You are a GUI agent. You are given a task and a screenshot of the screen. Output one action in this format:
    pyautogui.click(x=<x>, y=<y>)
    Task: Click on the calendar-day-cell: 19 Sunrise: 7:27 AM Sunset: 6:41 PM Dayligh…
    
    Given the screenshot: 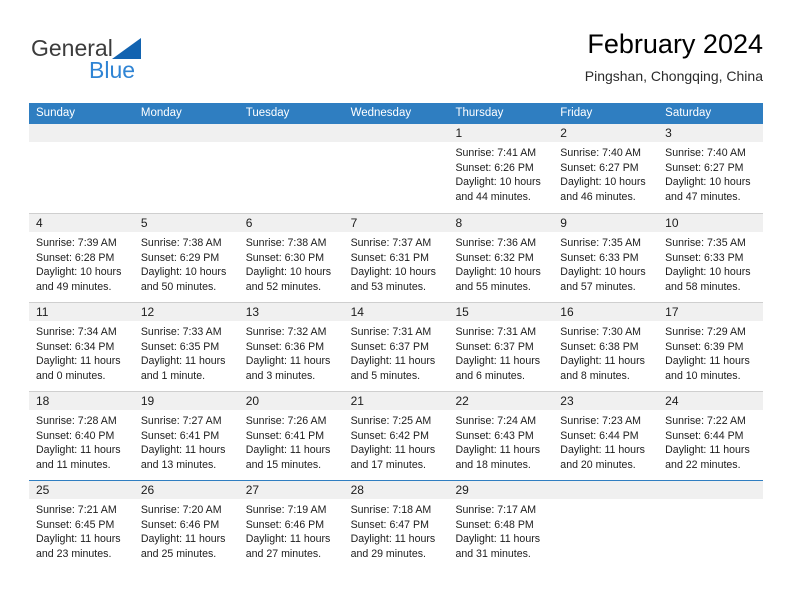 What is the action you would take?
    pyautogui.click(x=186, y=436)
    